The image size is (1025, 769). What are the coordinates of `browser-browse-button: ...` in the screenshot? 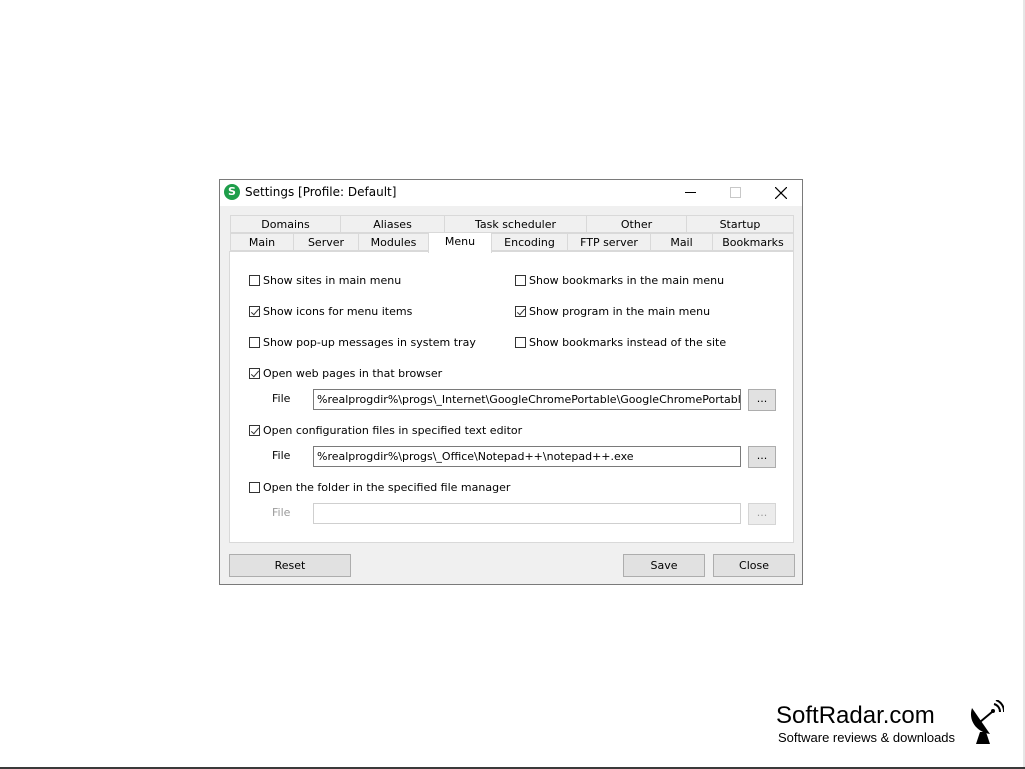 It's located at (762, 400).